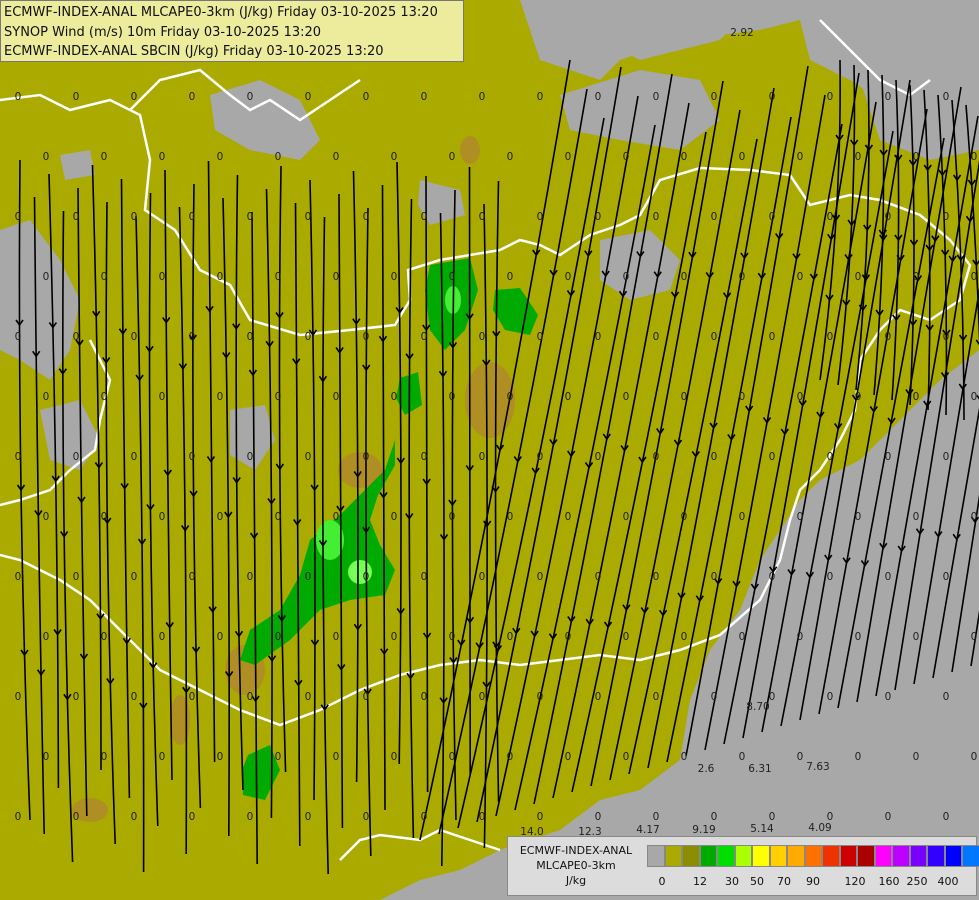 This screenshot has height=900, width=979. What do you see at coordinates (741, 33) in the screenshot?
I see `value-label: 2.92` at bounding box center [741, 33].